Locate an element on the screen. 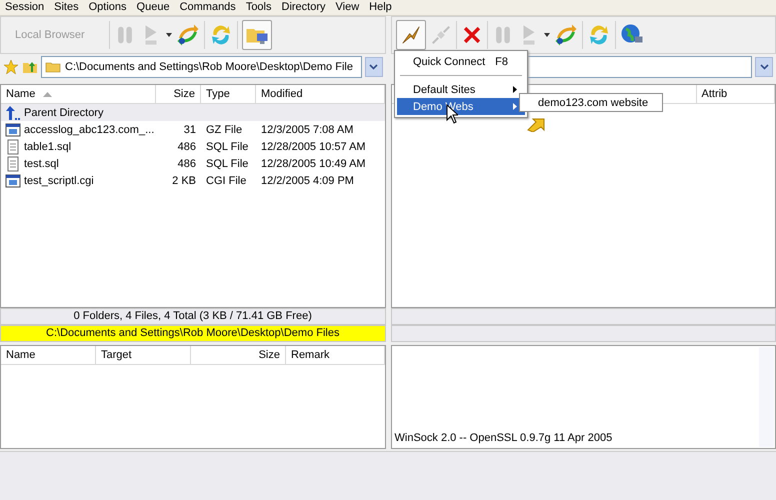 The width and height of the screenshot is (776, 500). column-header: Attrib is located at coordinates (735, 94).